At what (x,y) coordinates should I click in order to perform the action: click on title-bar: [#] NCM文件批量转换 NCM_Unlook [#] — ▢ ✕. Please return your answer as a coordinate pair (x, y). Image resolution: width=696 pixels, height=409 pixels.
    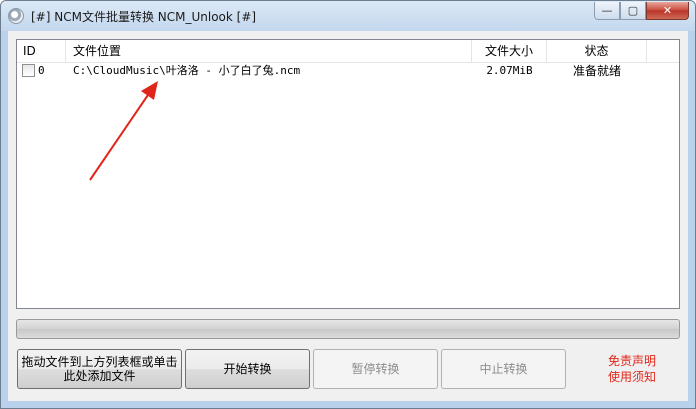
    Looking at the image, I should click on (348, 16).